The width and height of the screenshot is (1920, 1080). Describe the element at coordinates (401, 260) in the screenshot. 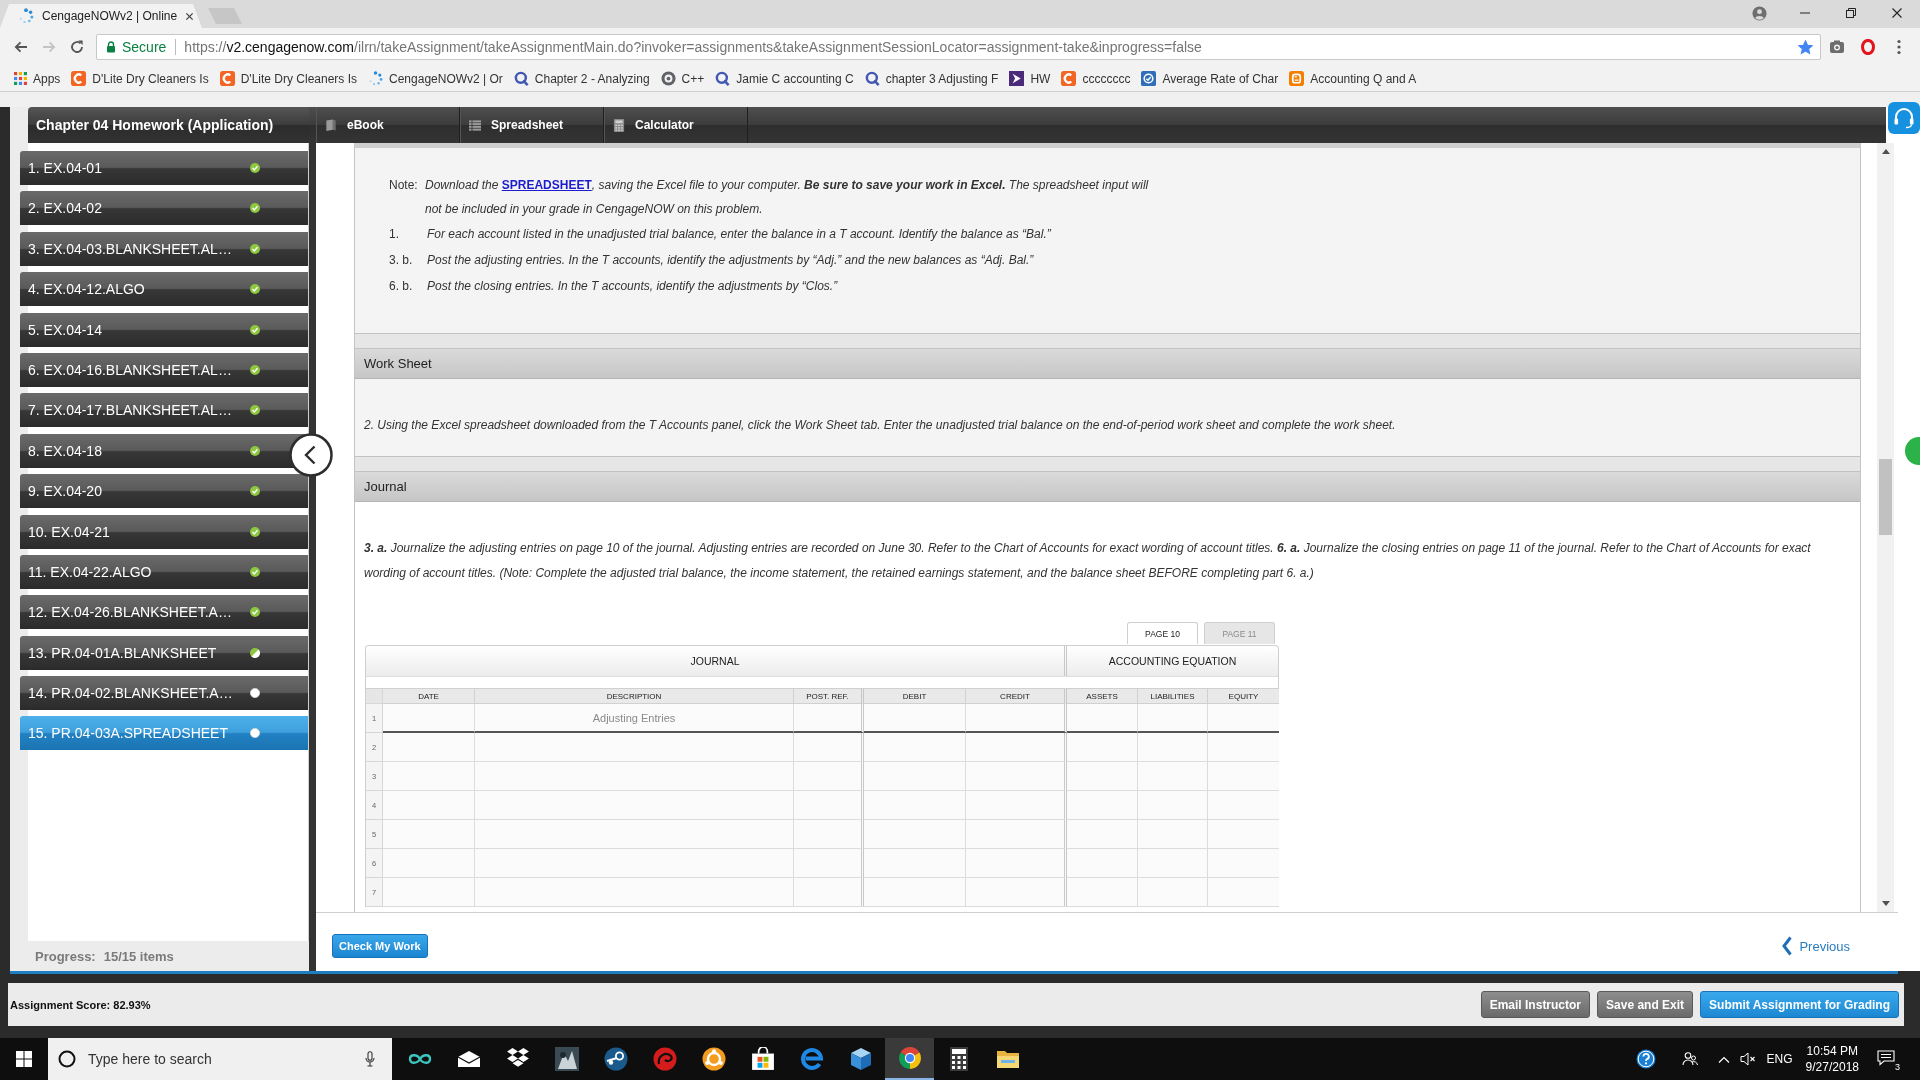

I see `step-number: 3. b.` at that location.